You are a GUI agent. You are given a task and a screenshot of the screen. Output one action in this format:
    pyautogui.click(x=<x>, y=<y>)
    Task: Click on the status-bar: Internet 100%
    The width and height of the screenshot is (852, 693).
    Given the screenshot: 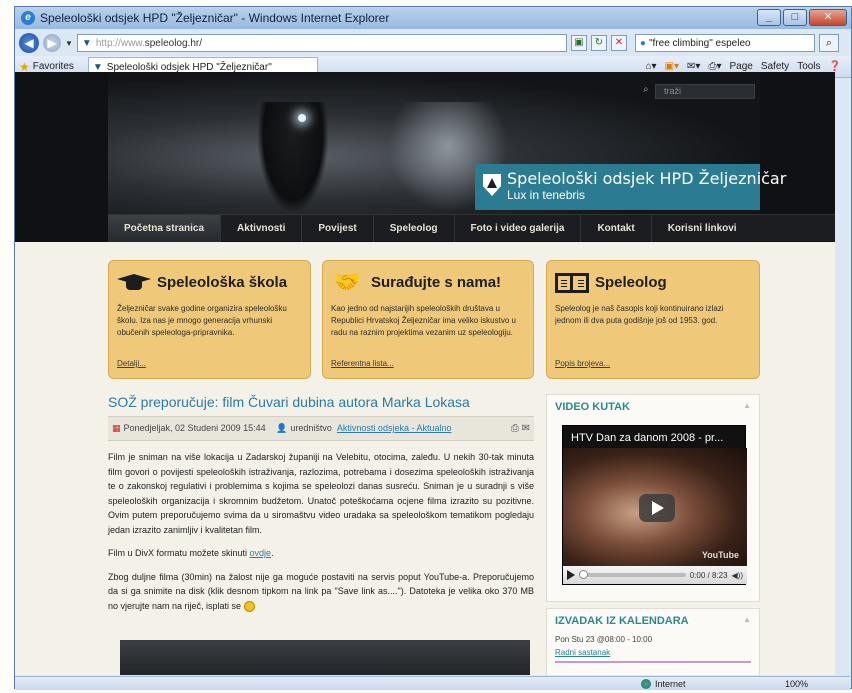 What is the action you would take?
    pyautogui.click(x=432, y=683)
    